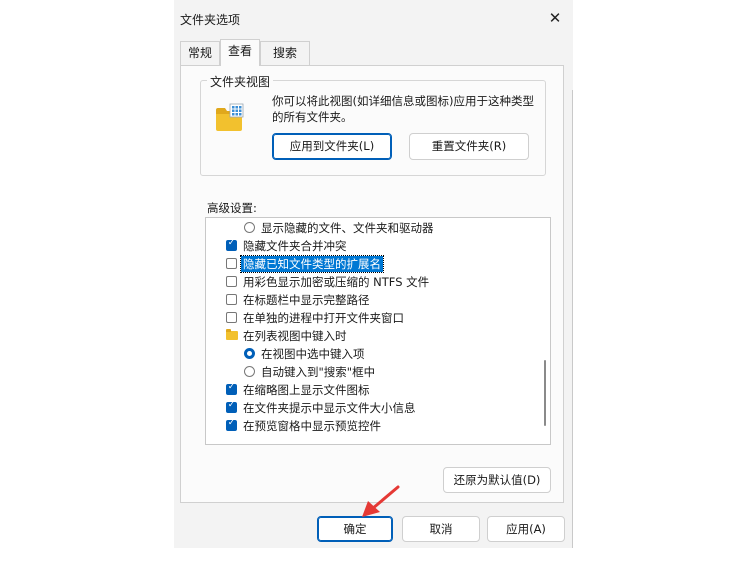  What do you see at coordinates (318, 372) in the screenshot?
I see `setting-label: 自动键入到"搜索"框中` at bounding box center [318, 372].